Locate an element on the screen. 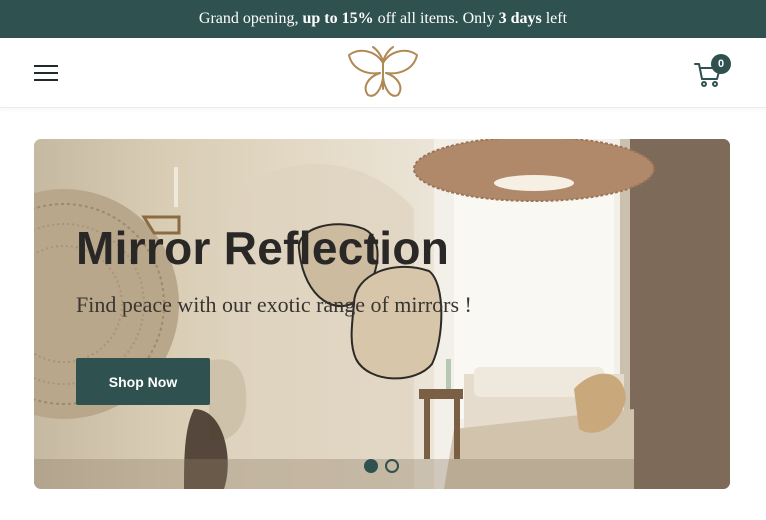 This screenshot has height=520, width=766. announcement-discount: up to 15% is located at coordinates (338, 18).